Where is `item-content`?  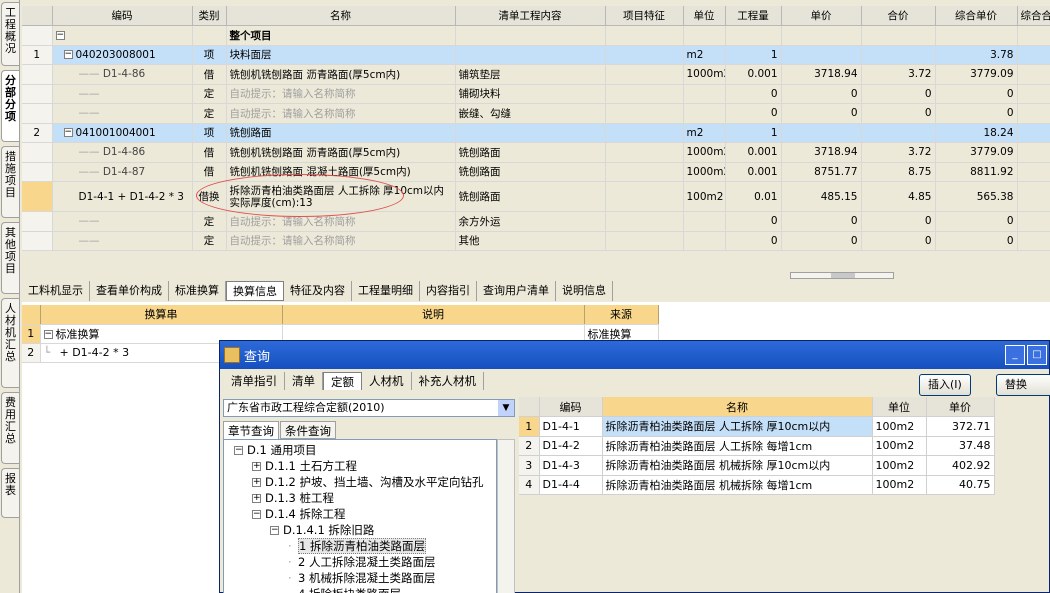 item-content is located at coordinates (530, 55).